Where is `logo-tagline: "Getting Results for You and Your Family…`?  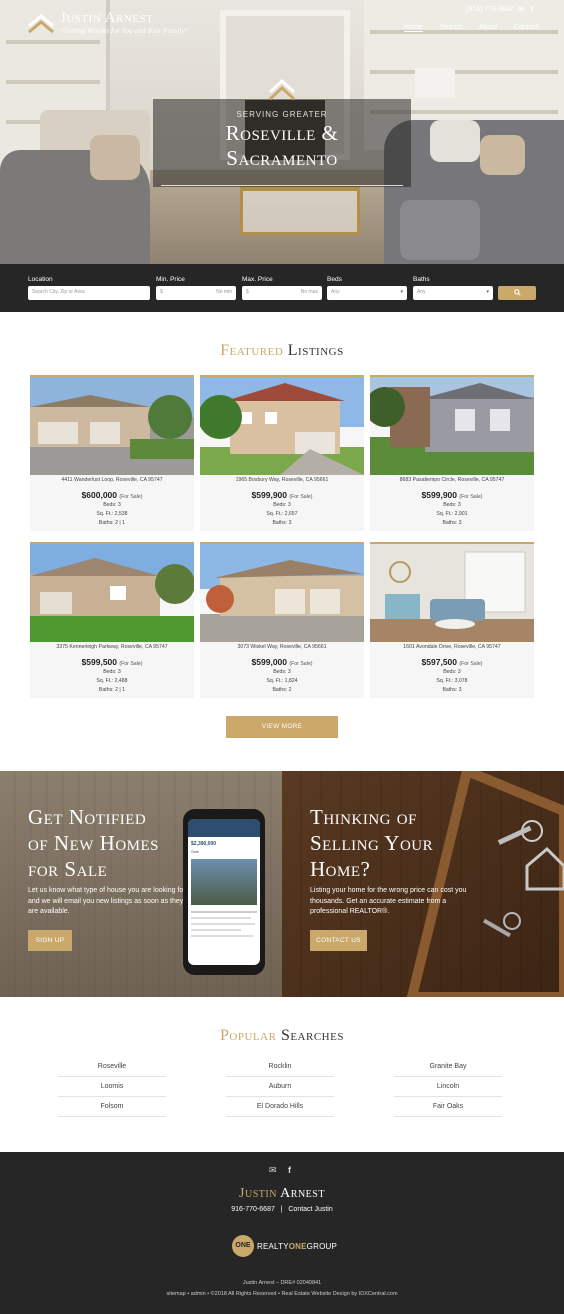 logo-tagline: "Getting Results for You and Your Family… is located at coordinates (124, 30).